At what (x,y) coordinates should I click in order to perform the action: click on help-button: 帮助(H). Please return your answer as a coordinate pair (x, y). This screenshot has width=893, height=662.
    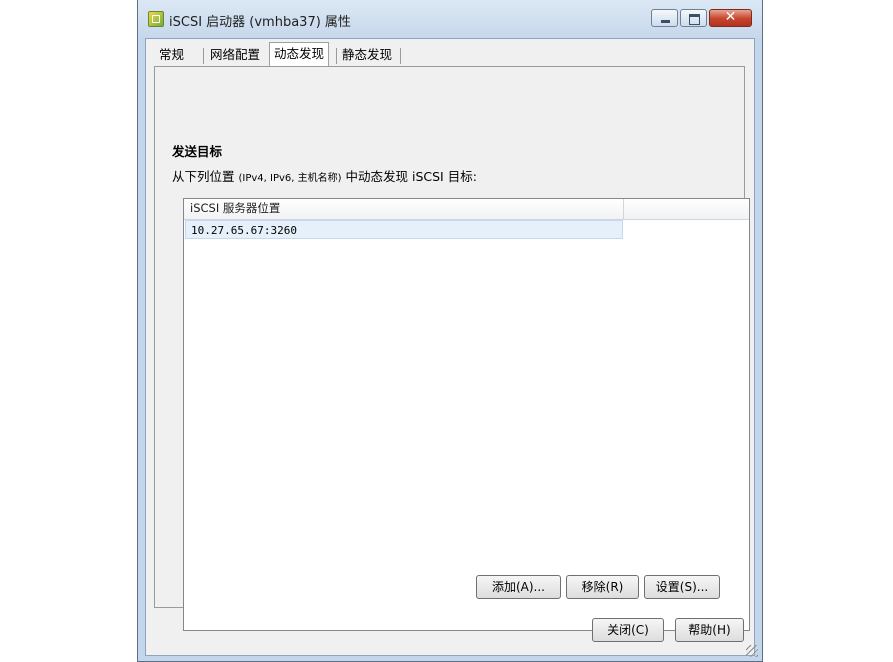
    Looking at the image, I should click on (709, 630).